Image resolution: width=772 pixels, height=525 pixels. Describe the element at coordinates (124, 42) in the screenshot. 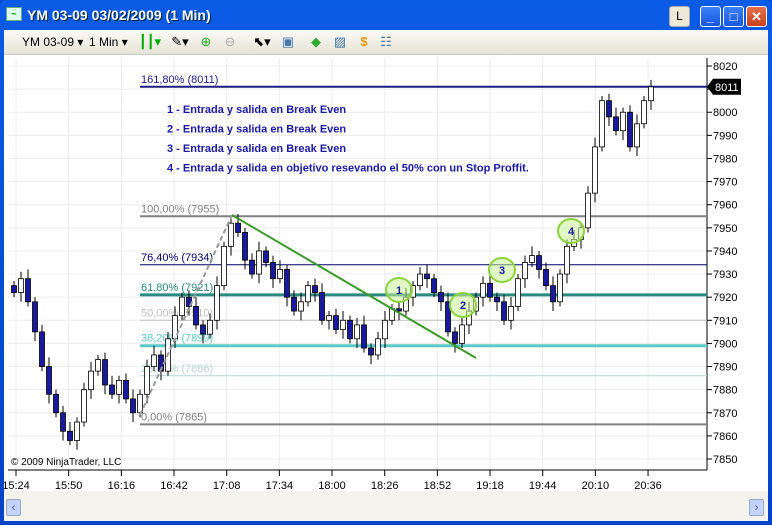

I see `chevron-down-icon: ▾` at that location.